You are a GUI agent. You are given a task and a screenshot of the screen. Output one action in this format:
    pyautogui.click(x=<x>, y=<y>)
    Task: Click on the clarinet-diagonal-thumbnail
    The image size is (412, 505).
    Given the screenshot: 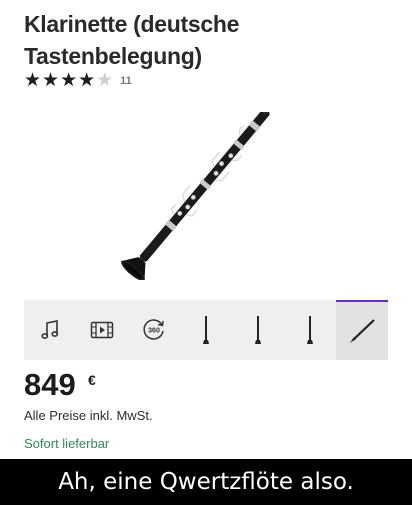 What is the action you would take?
    pyautogui.click(x=362, y=331)
    